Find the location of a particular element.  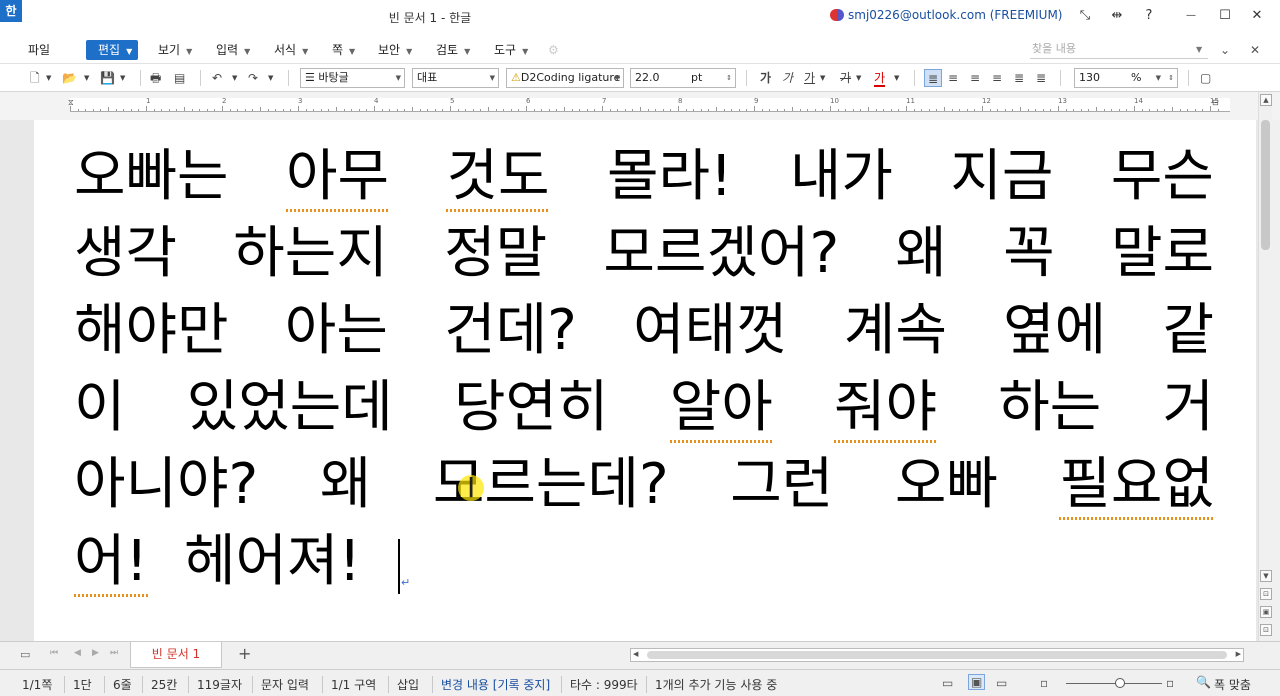

document-word: 오빠 is located at coordinates (946, 485).